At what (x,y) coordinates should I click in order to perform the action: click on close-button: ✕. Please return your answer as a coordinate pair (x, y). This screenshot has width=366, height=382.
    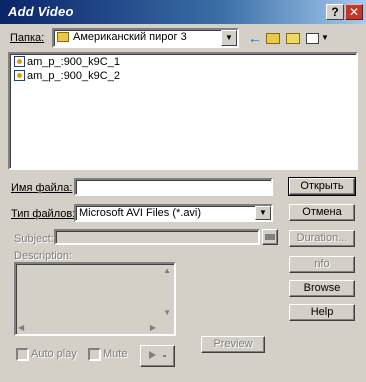
    Looking at the image, I should click on (354, 12).